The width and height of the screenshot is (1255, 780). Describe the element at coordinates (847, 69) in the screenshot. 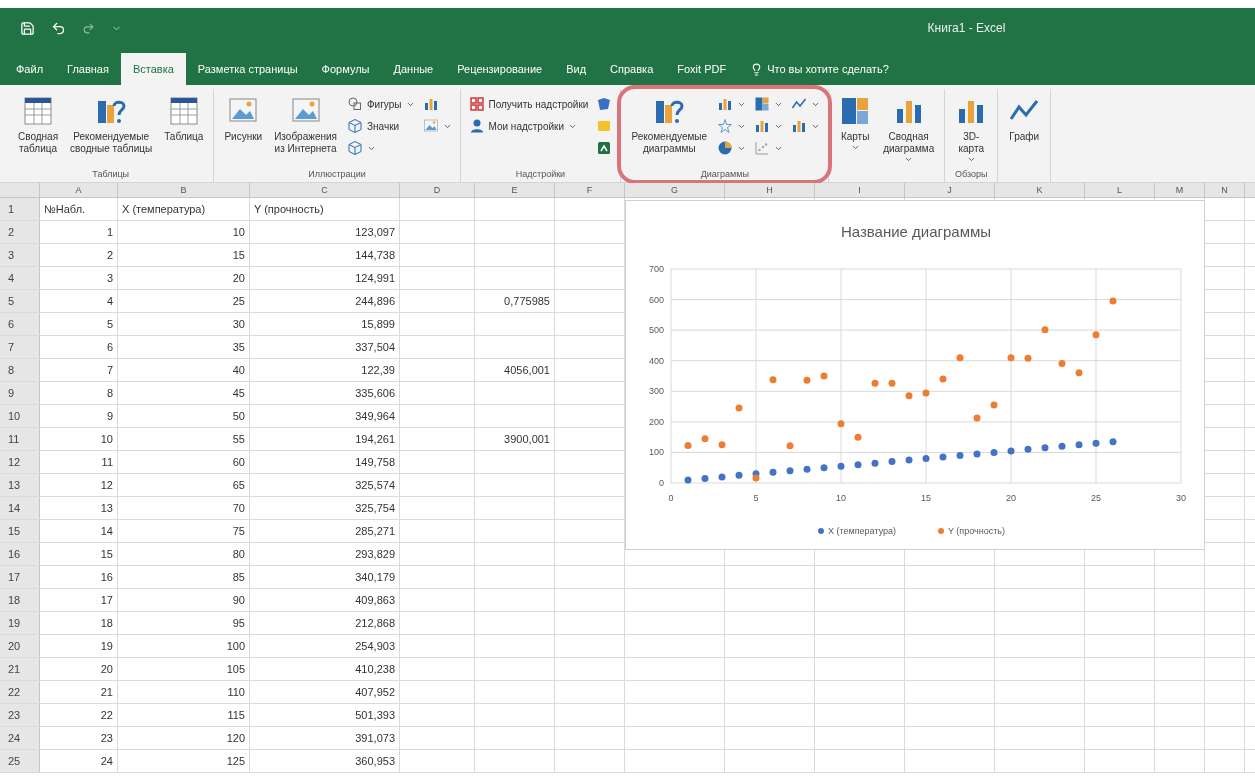

I see `tell-me-field: Что вы хотите сделать?` at that location.